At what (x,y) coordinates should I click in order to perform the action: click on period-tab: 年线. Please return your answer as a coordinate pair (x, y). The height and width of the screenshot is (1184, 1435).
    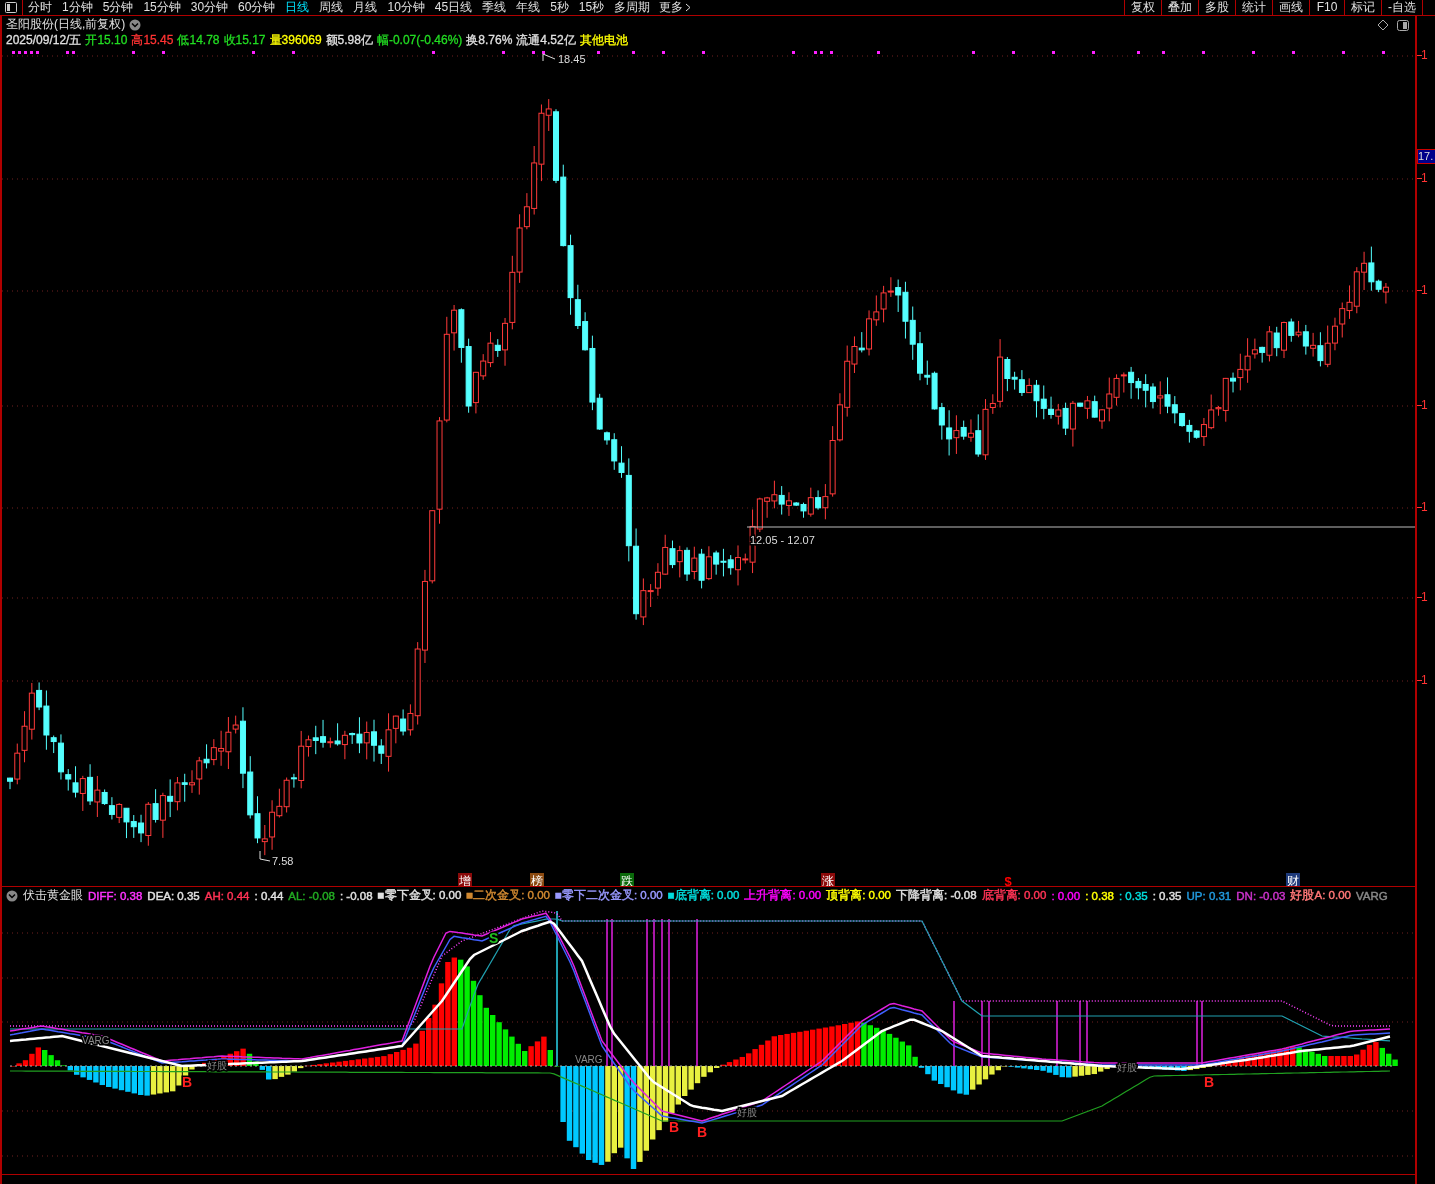
    Looking at the image, I should click on (528, 7).